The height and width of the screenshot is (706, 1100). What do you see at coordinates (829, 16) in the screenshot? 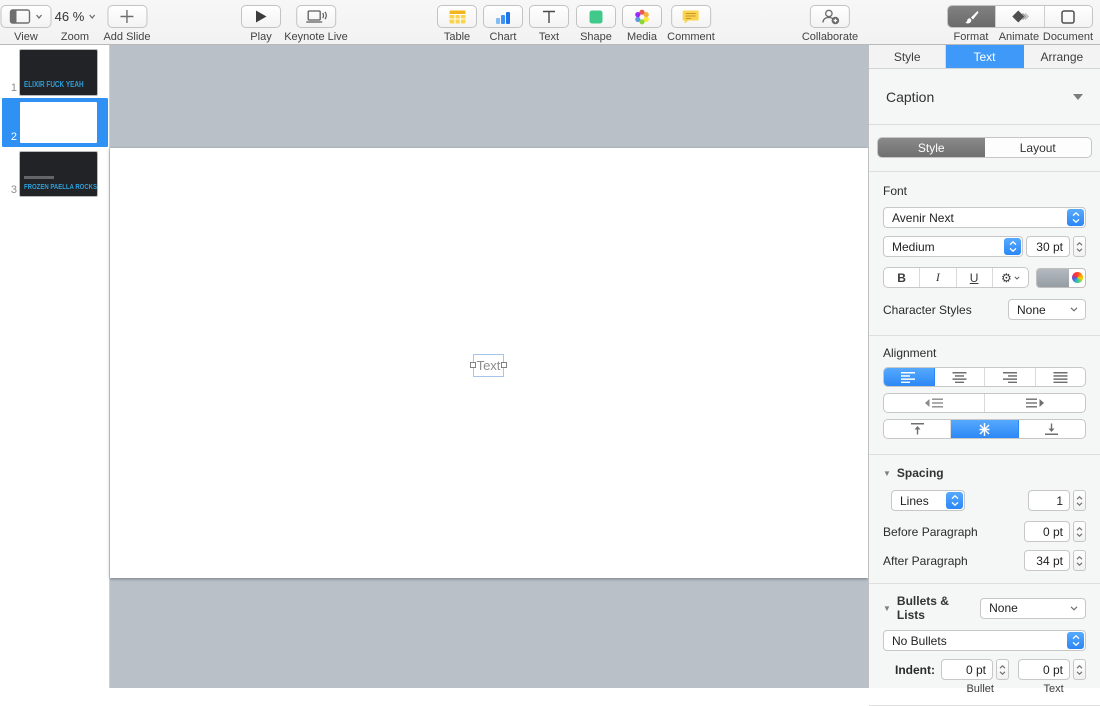
I see `collaborate-button` at bounding box center [829, 16].